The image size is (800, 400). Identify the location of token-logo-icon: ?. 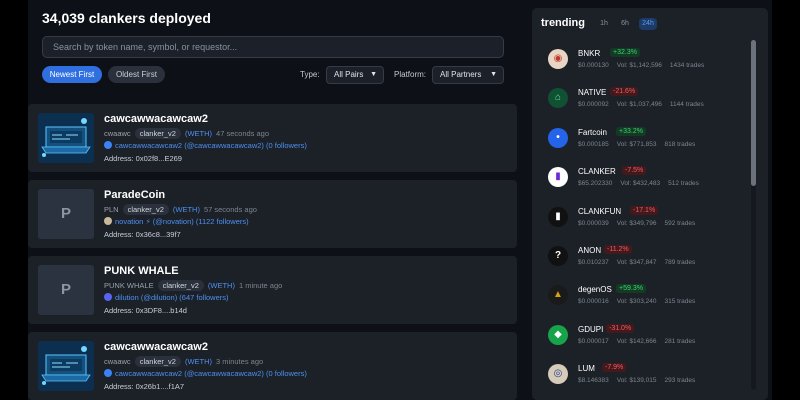
(558, 256).